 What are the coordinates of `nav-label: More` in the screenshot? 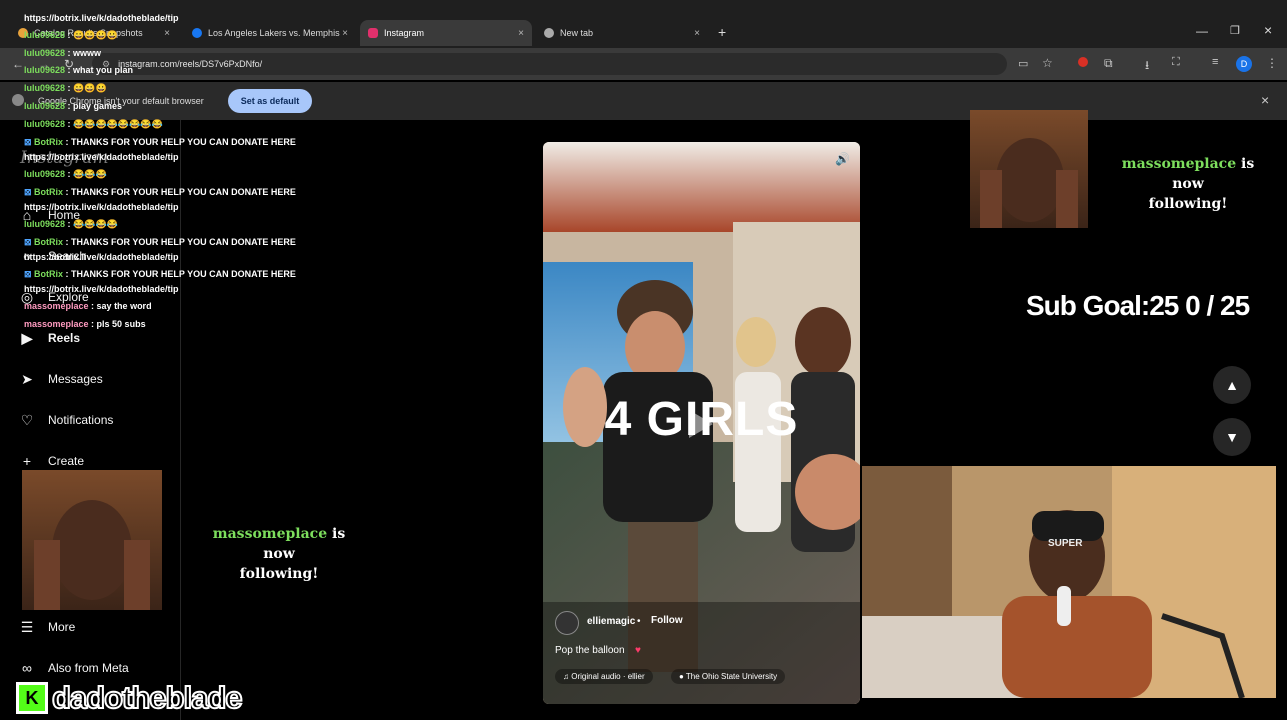 It's located at (62, 627).